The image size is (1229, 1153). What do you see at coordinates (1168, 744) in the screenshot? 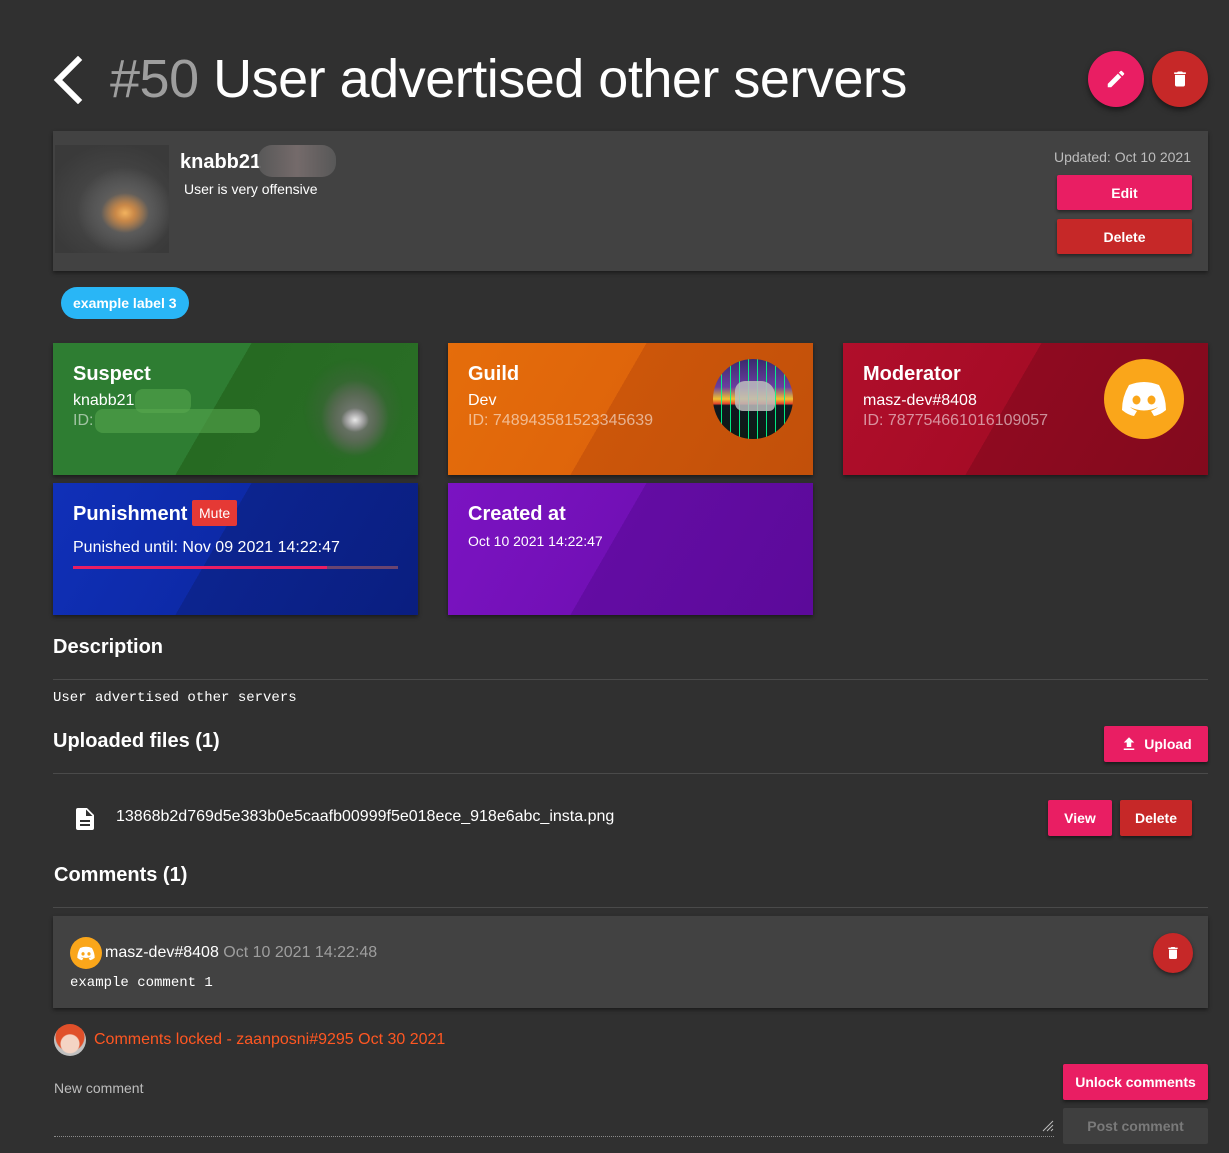
I see `upload-label: Upload` at bounding box center [1168, 744].